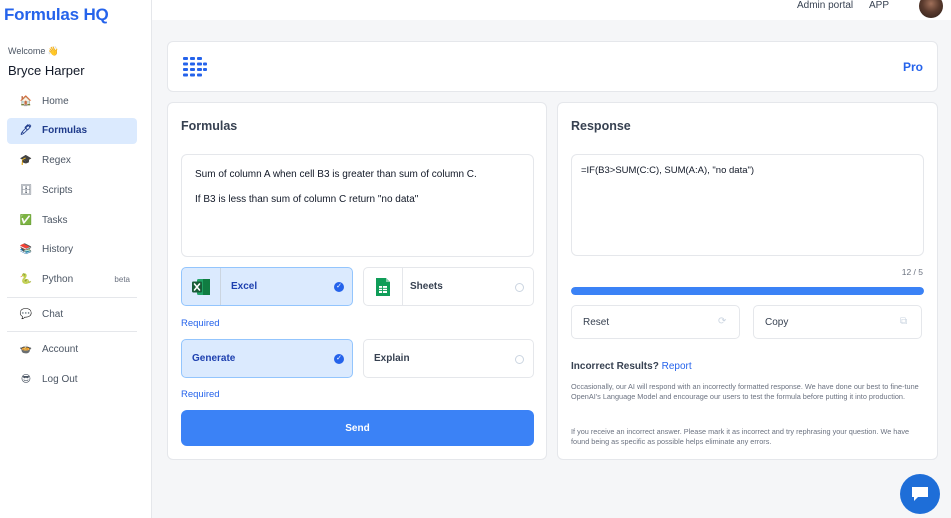 The height and width of the screenshot is (518, 951). Describe the element at coordinates (26, 131) in the screenshot. I see `pen-icon: 🖊` at that location.